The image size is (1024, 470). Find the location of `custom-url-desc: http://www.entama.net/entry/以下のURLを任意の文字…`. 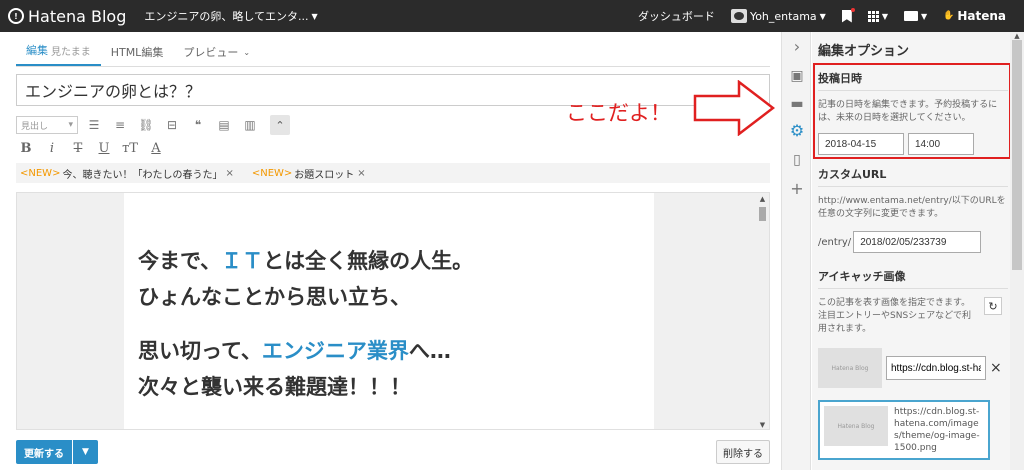

custom-url-desc: http://www.entama.net/entry/以下のURLを任意の文字… is located at coordinates (912, 207).